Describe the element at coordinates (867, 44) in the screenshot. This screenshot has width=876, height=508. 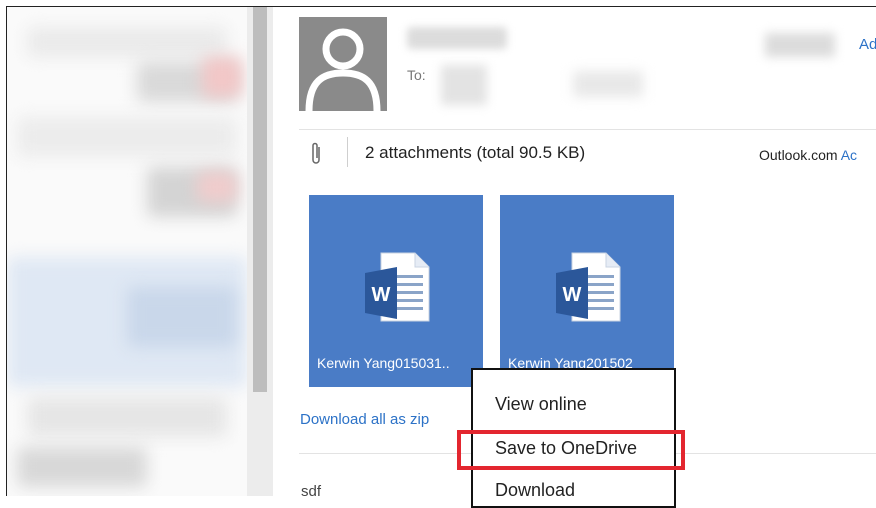
I see `header-action-link: Ad` at that location.